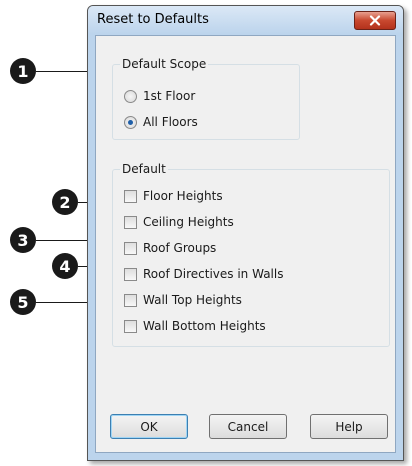  Describe the element at coordinates (65, 266) in the screenshot. I see `callout-4-badge: 4` at that location.